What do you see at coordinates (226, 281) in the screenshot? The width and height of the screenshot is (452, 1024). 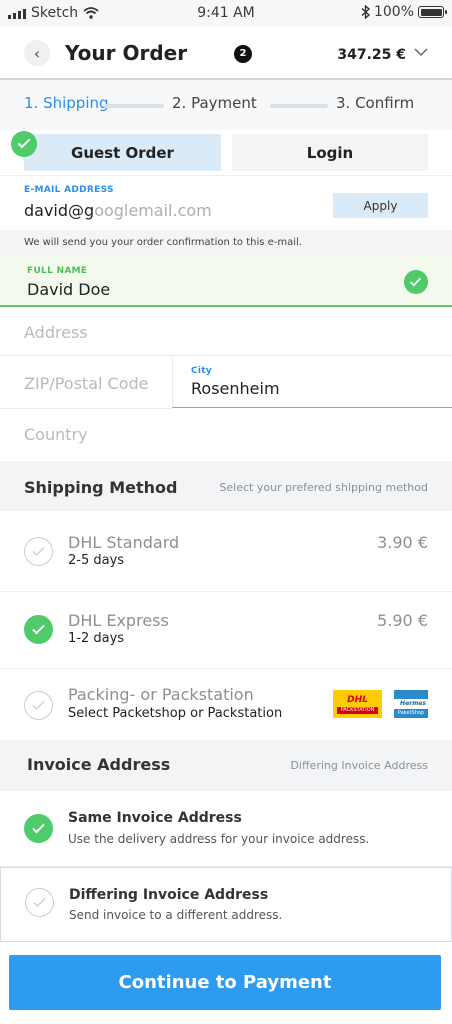 I see `full-name-field: FULL NAME David Doe` at bounding box center [226, 281].